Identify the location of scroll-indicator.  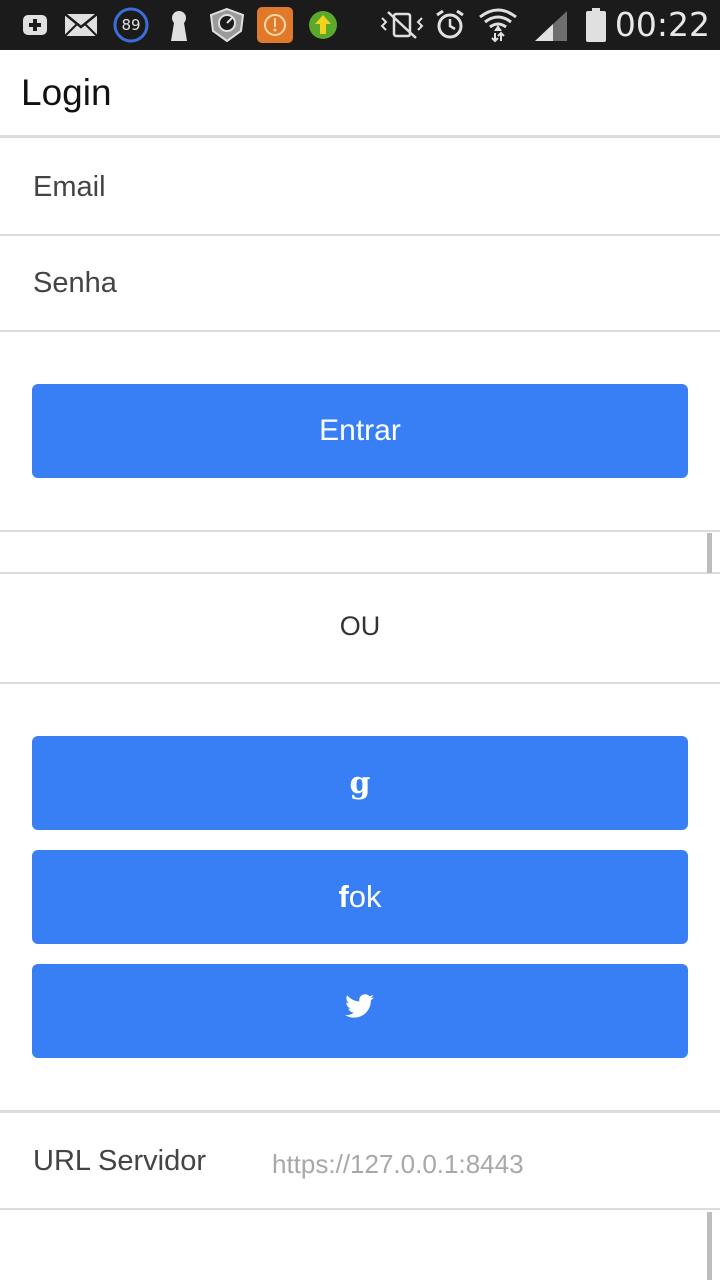
(709, 553).